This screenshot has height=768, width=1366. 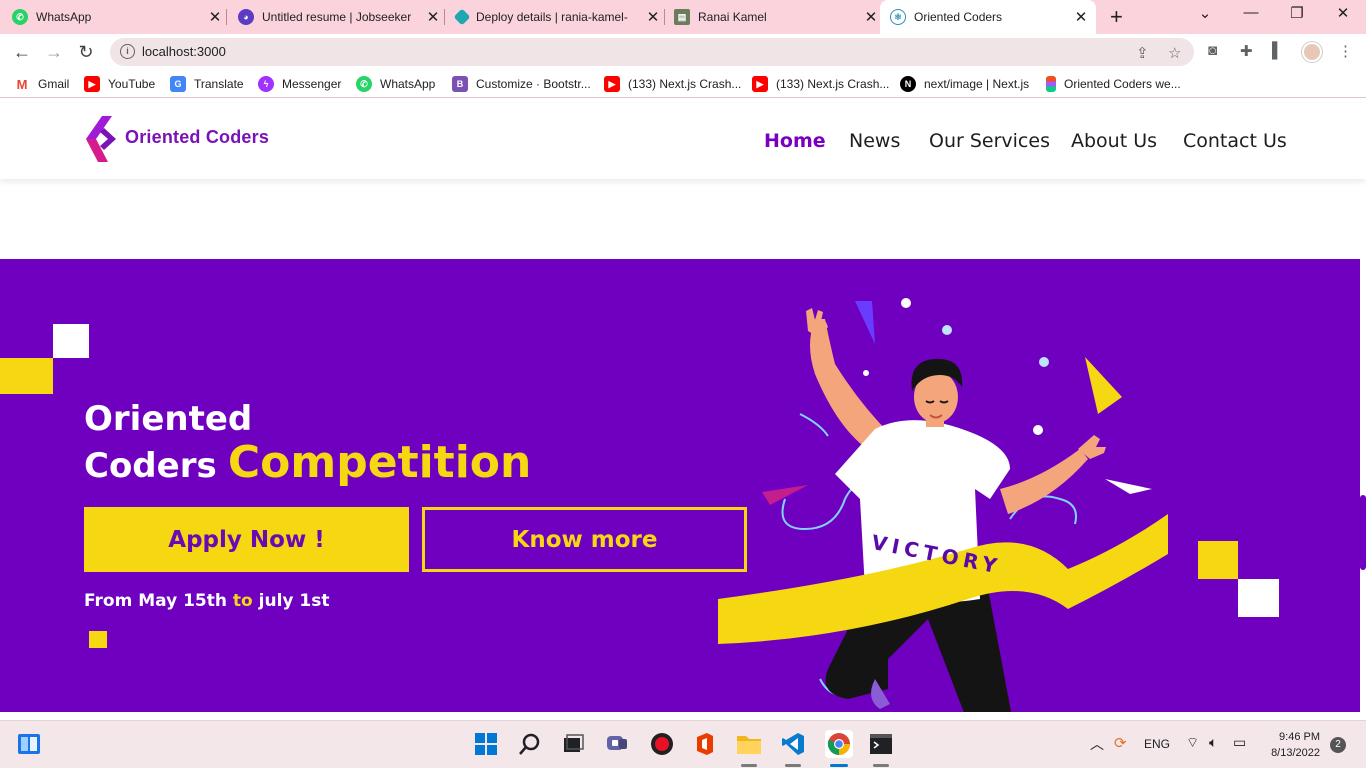 What do you see at coordinates (119, 84) in the screenshot?
I see `bookmark-youtube: ▶ YouTube` at bounding box center [119, 84].